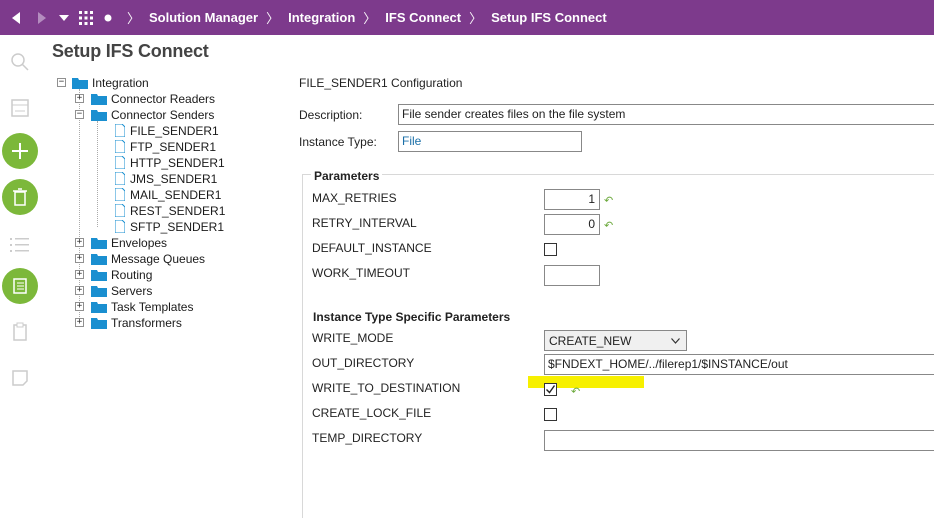  What do you see at coordinates (108, 17) in the screenshot?
I see `home-dot-icon` at bounding box center [108, 17].